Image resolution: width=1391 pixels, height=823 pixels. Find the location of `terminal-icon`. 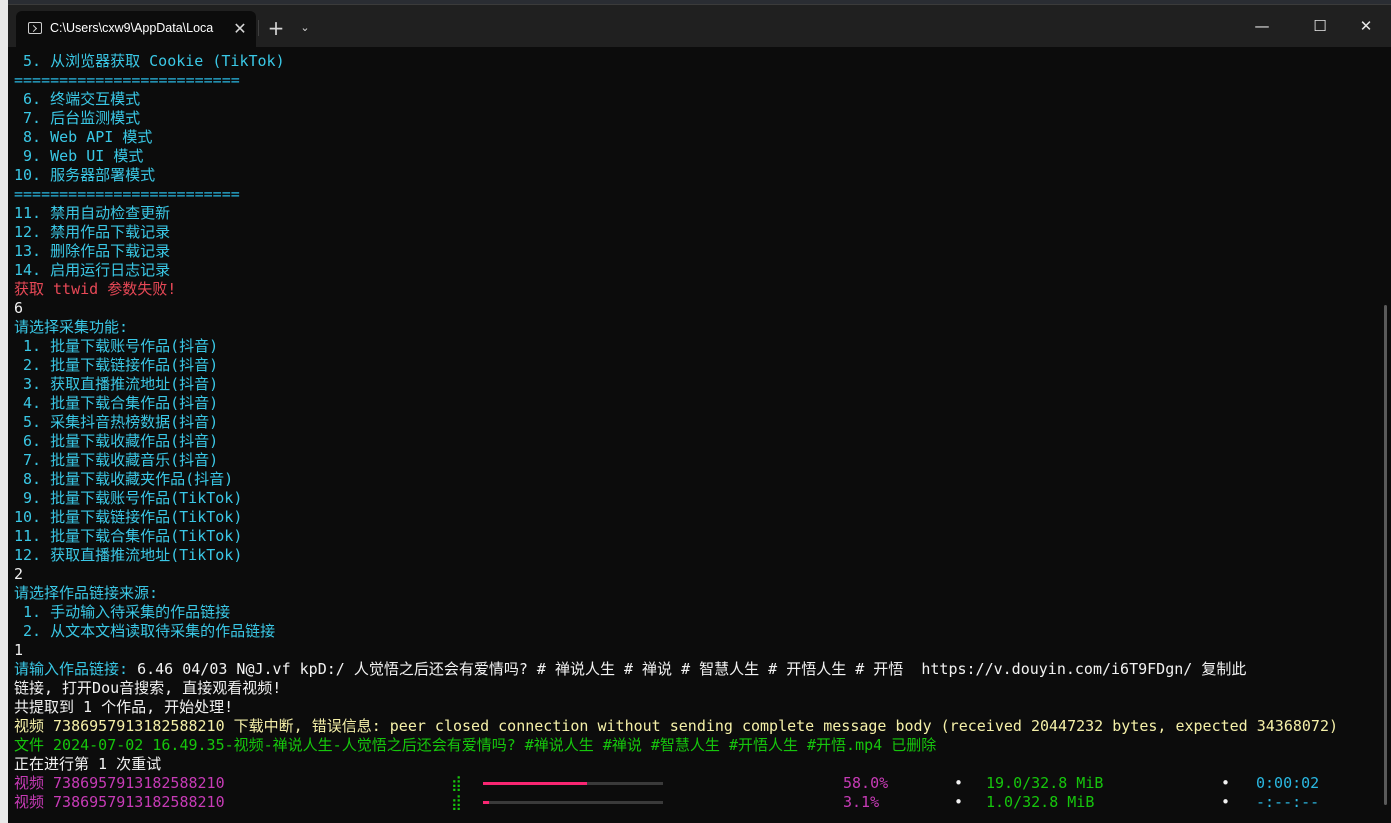

terminal-icon is located at coordinates (35, 28).